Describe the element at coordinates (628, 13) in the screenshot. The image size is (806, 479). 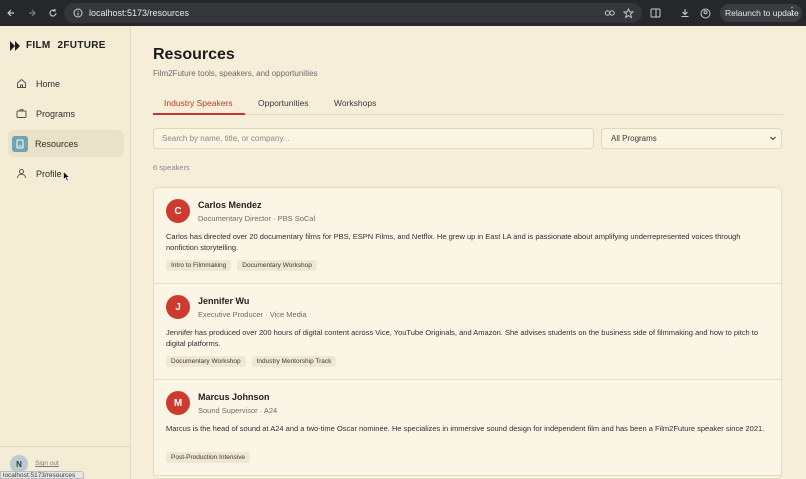
I see `bookmark-star-icon` at that location.